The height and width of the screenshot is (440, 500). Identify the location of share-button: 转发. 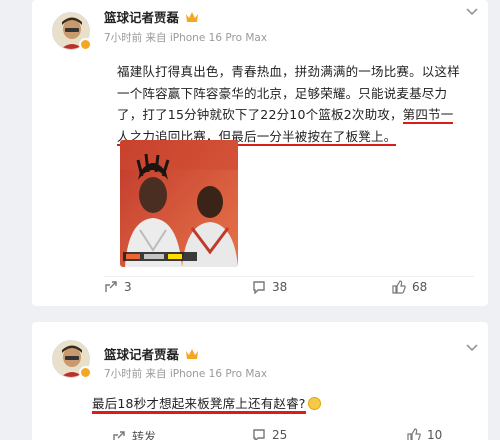
(134, 434).